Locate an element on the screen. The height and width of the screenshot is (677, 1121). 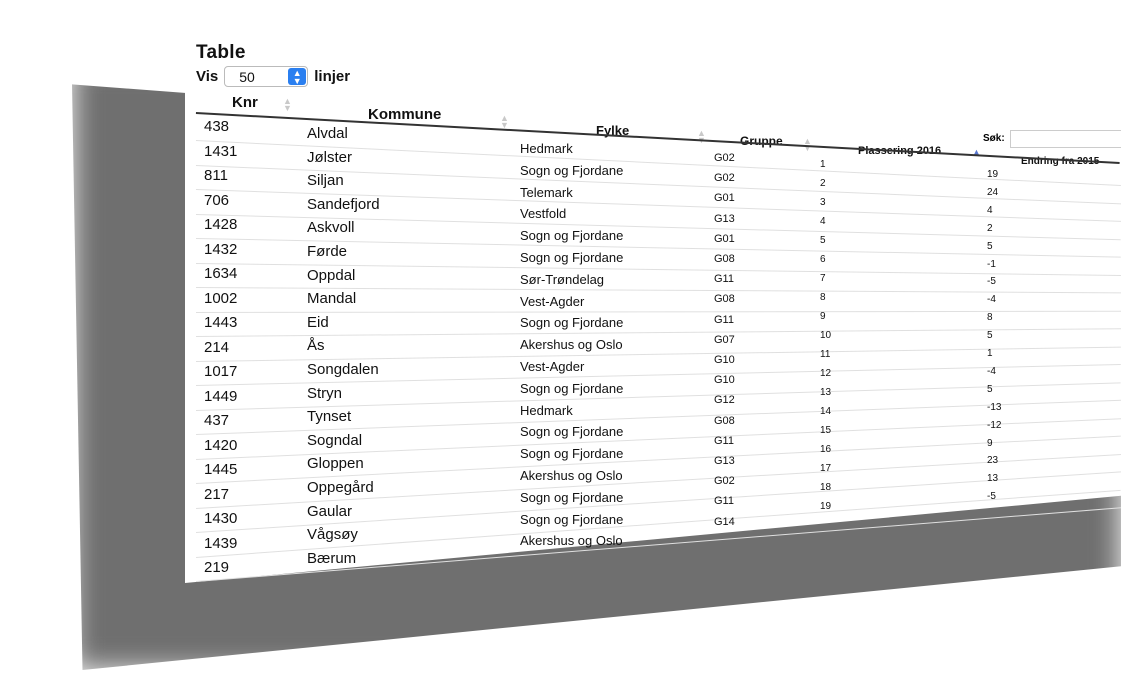
cell-knr: 1428 is located at coordinates (221, 224).